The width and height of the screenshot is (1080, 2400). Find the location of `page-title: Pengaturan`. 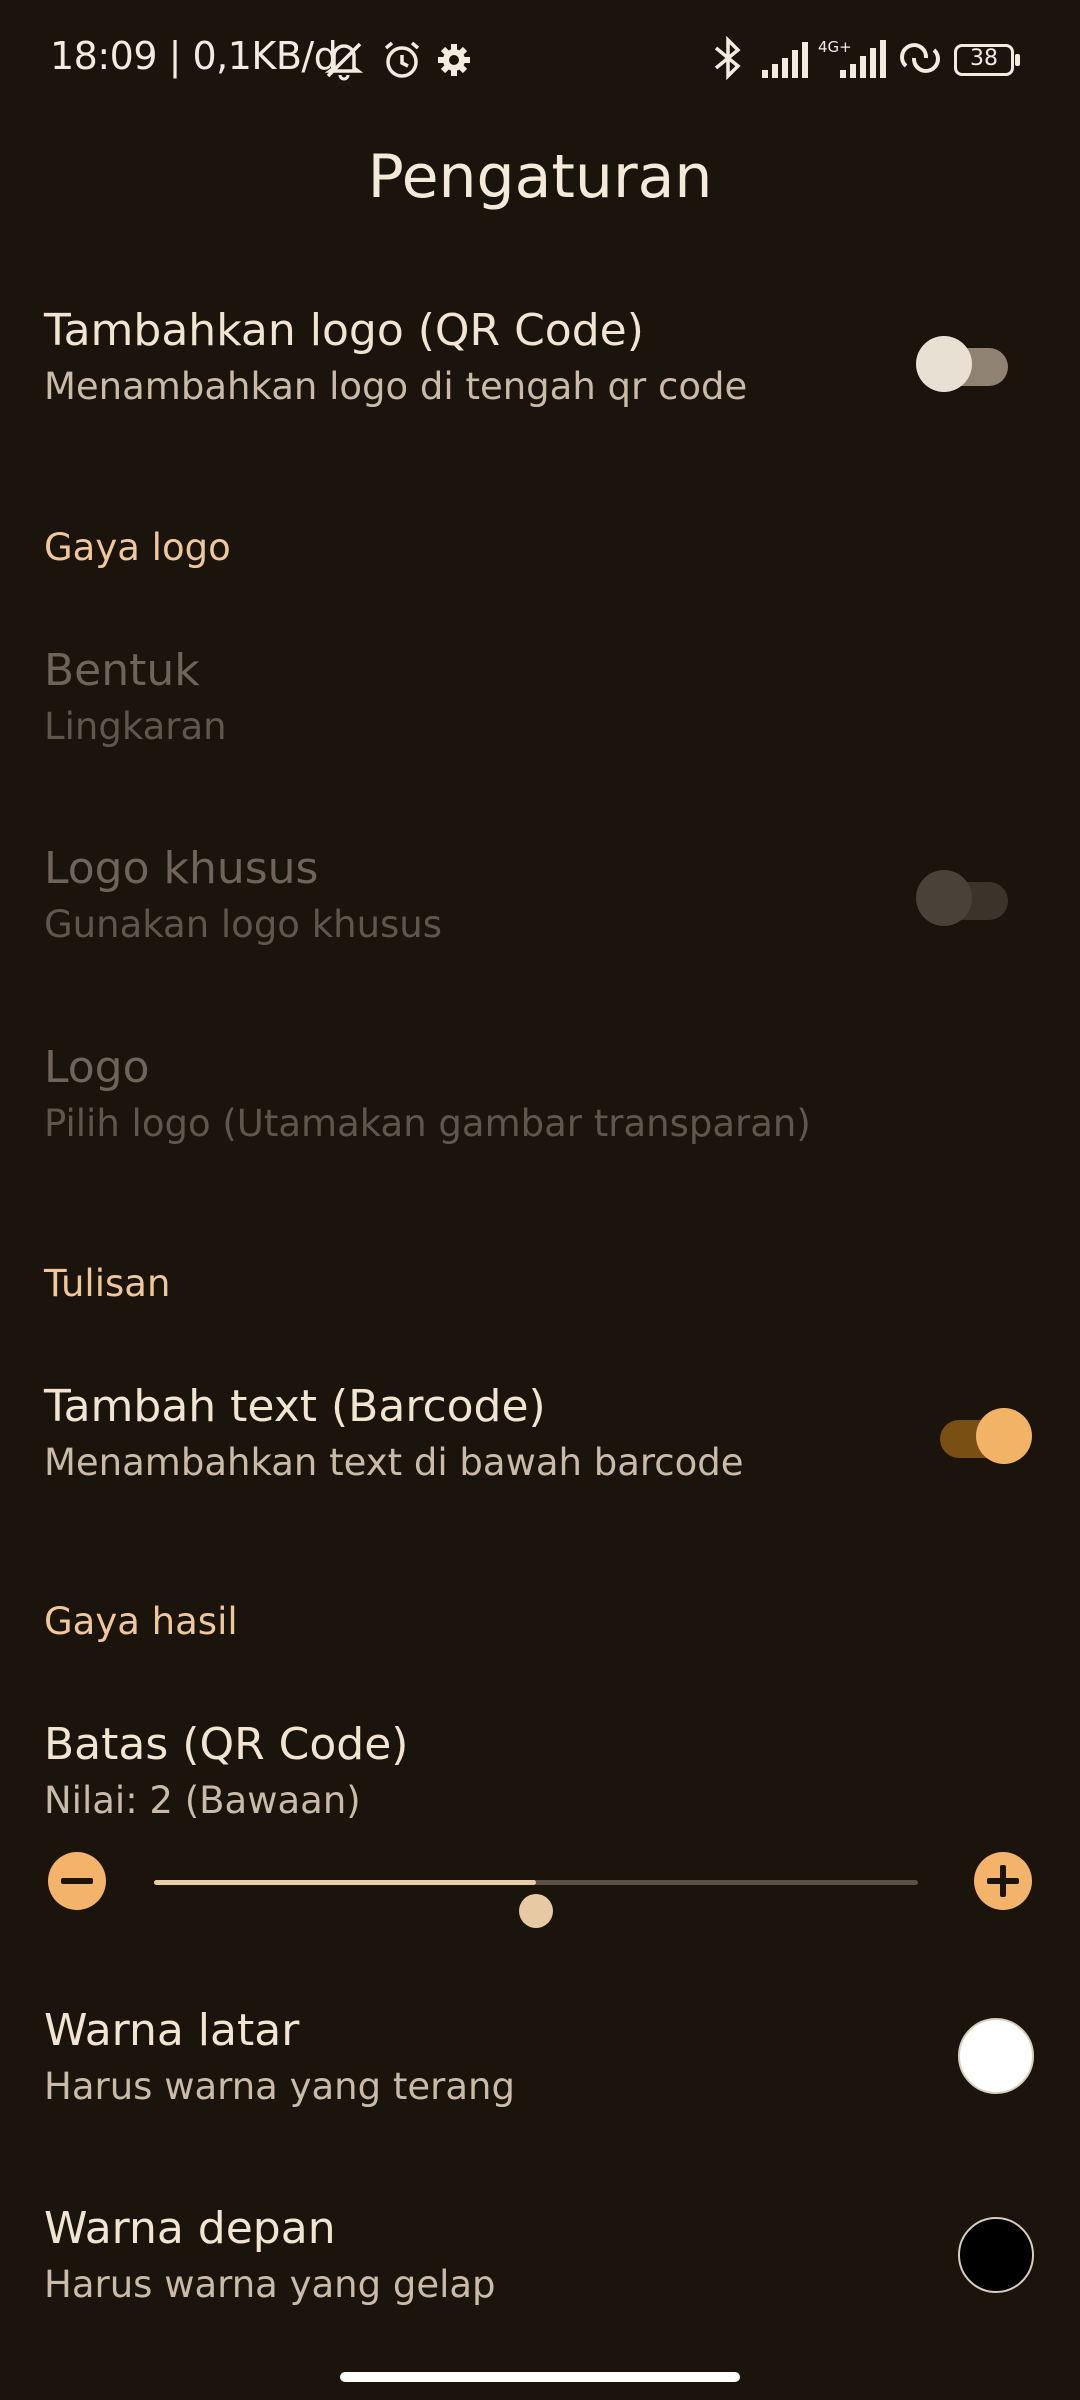

page-title: Pengaturan is located at coordinates (540, 177).